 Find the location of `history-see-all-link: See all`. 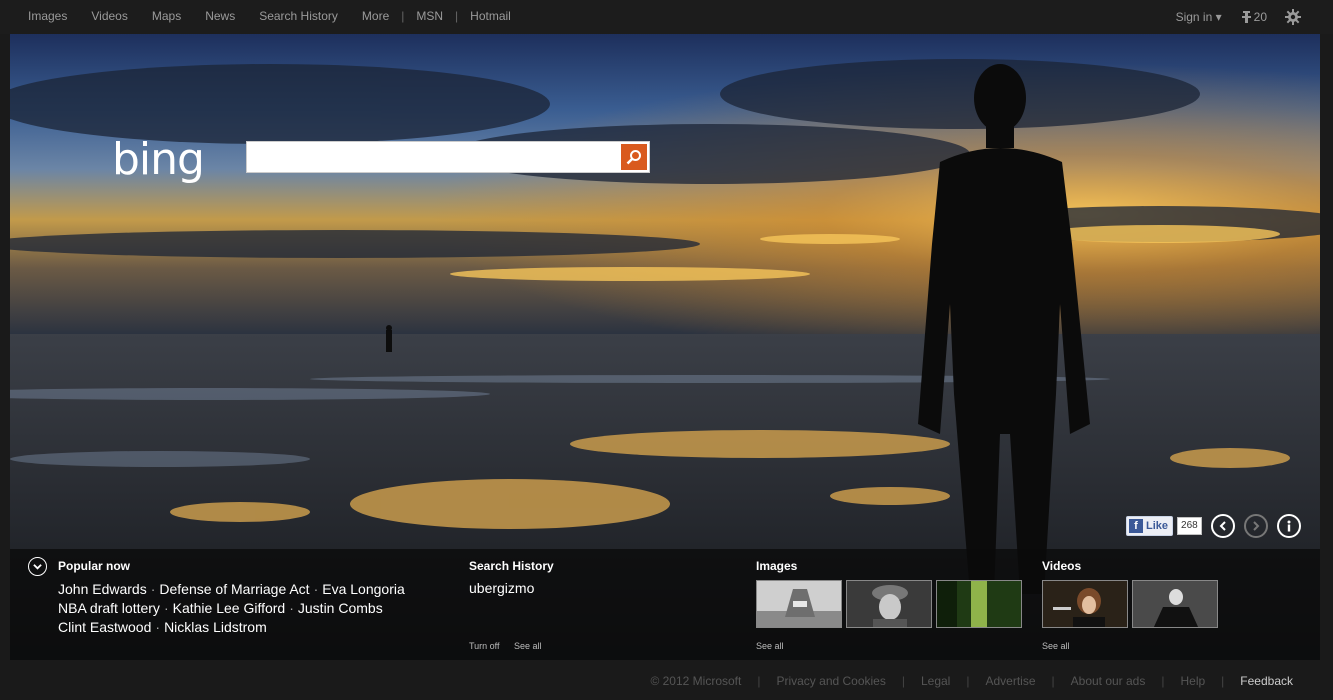

history-see-all-link: See all is located at coordinates (528, 646).